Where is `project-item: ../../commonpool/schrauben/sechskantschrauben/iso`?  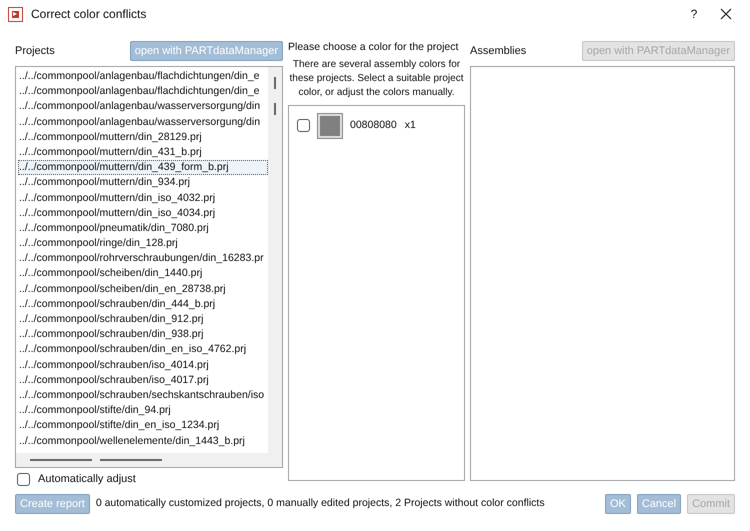 project-item: ../../commonpool/schrauben/sechskantschrauben/iso is located at coordinates (143, 396).